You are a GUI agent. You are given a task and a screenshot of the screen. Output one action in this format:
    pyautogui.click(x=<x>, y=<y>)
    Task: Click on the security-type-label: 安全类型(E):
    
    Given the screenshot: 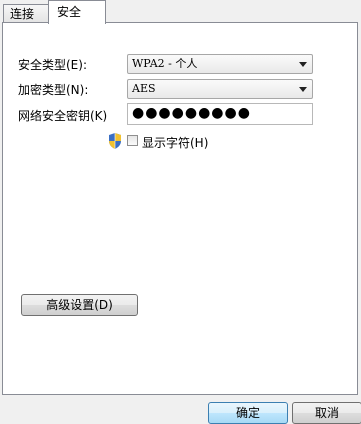 What is the action you would take?
    pyautogui.click(x=52, y=65)
    